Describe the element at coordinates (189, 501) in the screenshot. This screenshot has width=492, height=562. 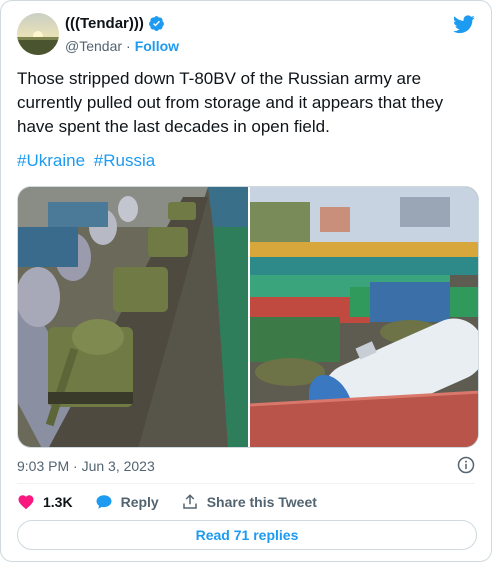
I see `share-upload-icon` at that location.